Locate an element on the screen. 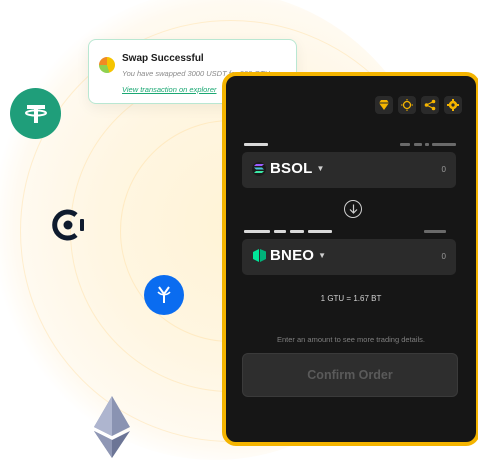  ethereum-icon is located at coordinates (112, 427).